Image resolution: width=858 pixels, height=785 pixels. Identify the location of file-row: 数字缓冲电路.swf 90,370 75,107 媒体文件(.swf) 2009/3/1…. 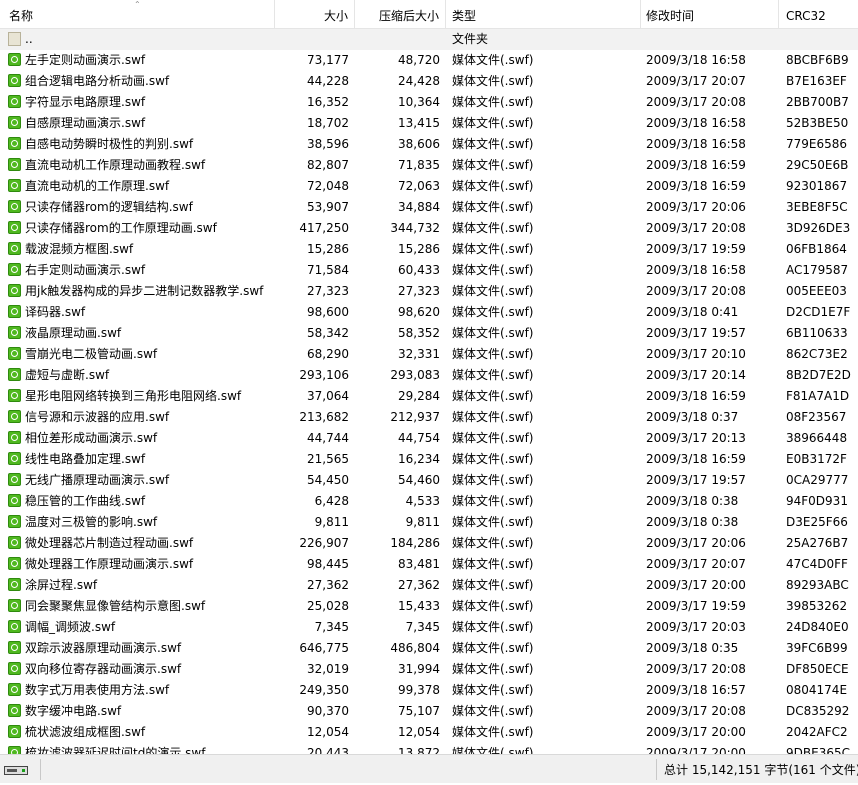
(429, 711).